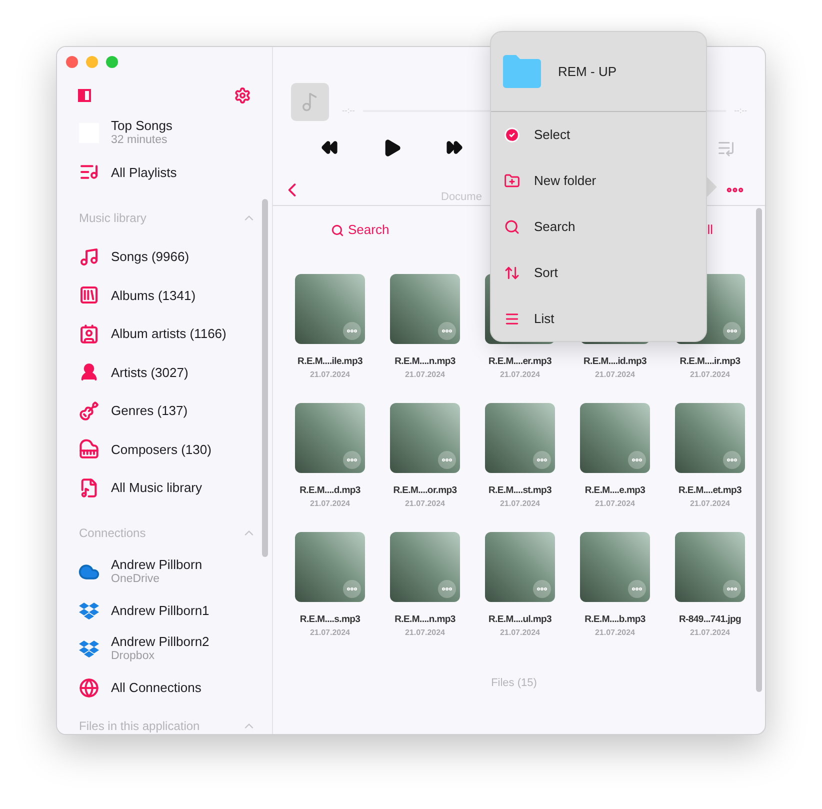 The width and height of the screenshot is (822, 809). Describe the element at coordinates (164, 372) in the screenshot. I see `sidebar-item: Artists (3027)` at that location.